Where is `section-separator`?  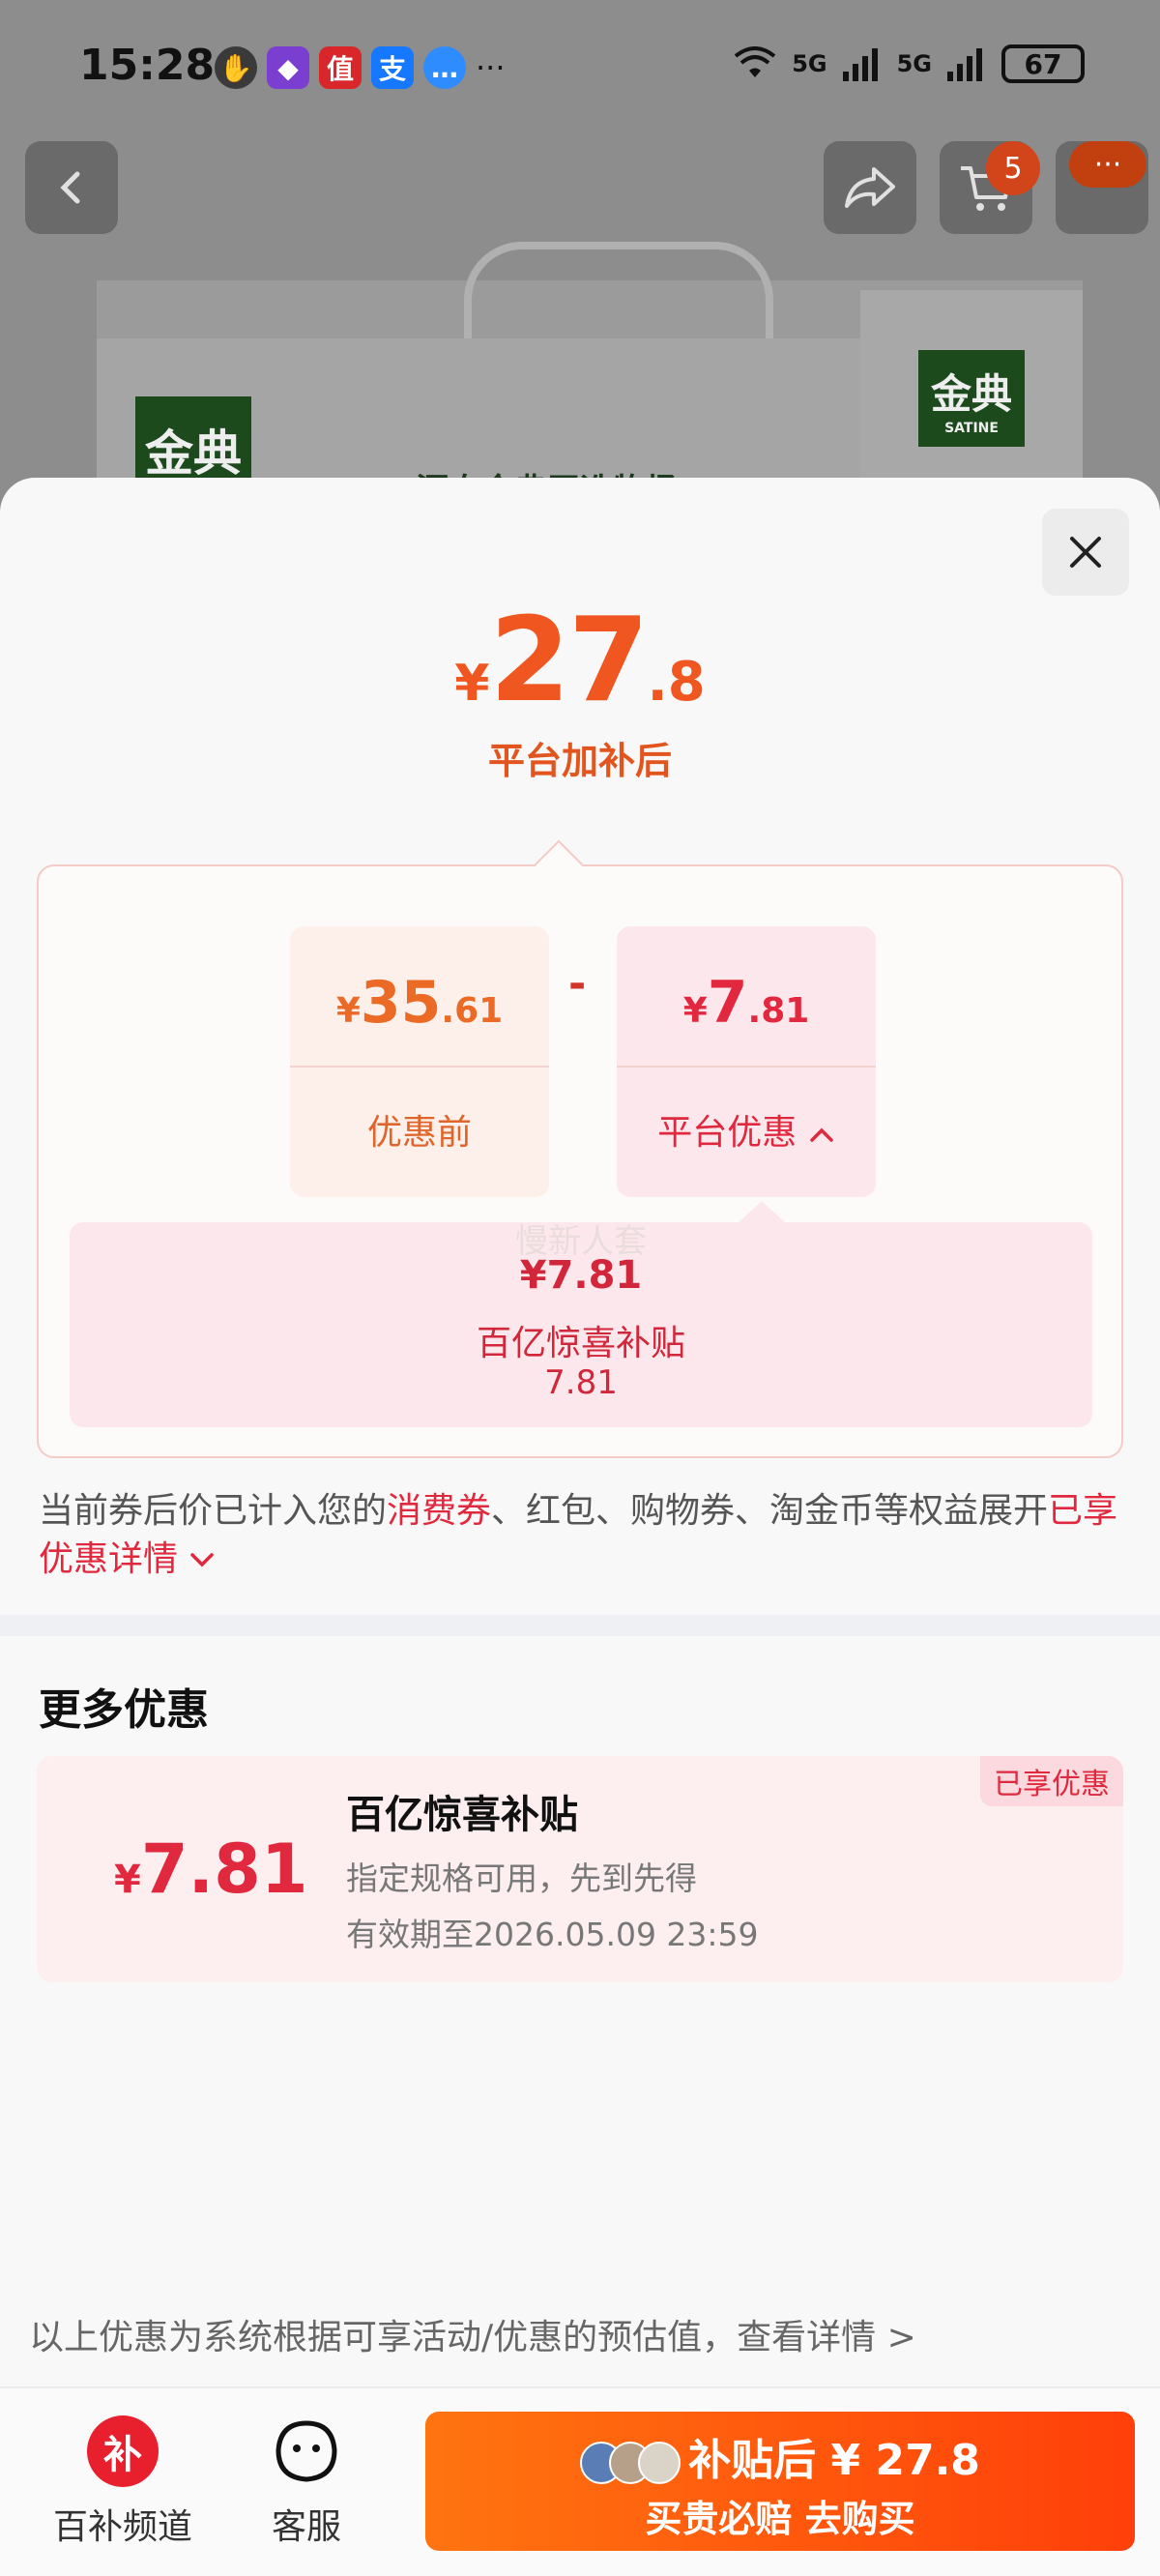
section-separator is located at coordinates (580, 1625).